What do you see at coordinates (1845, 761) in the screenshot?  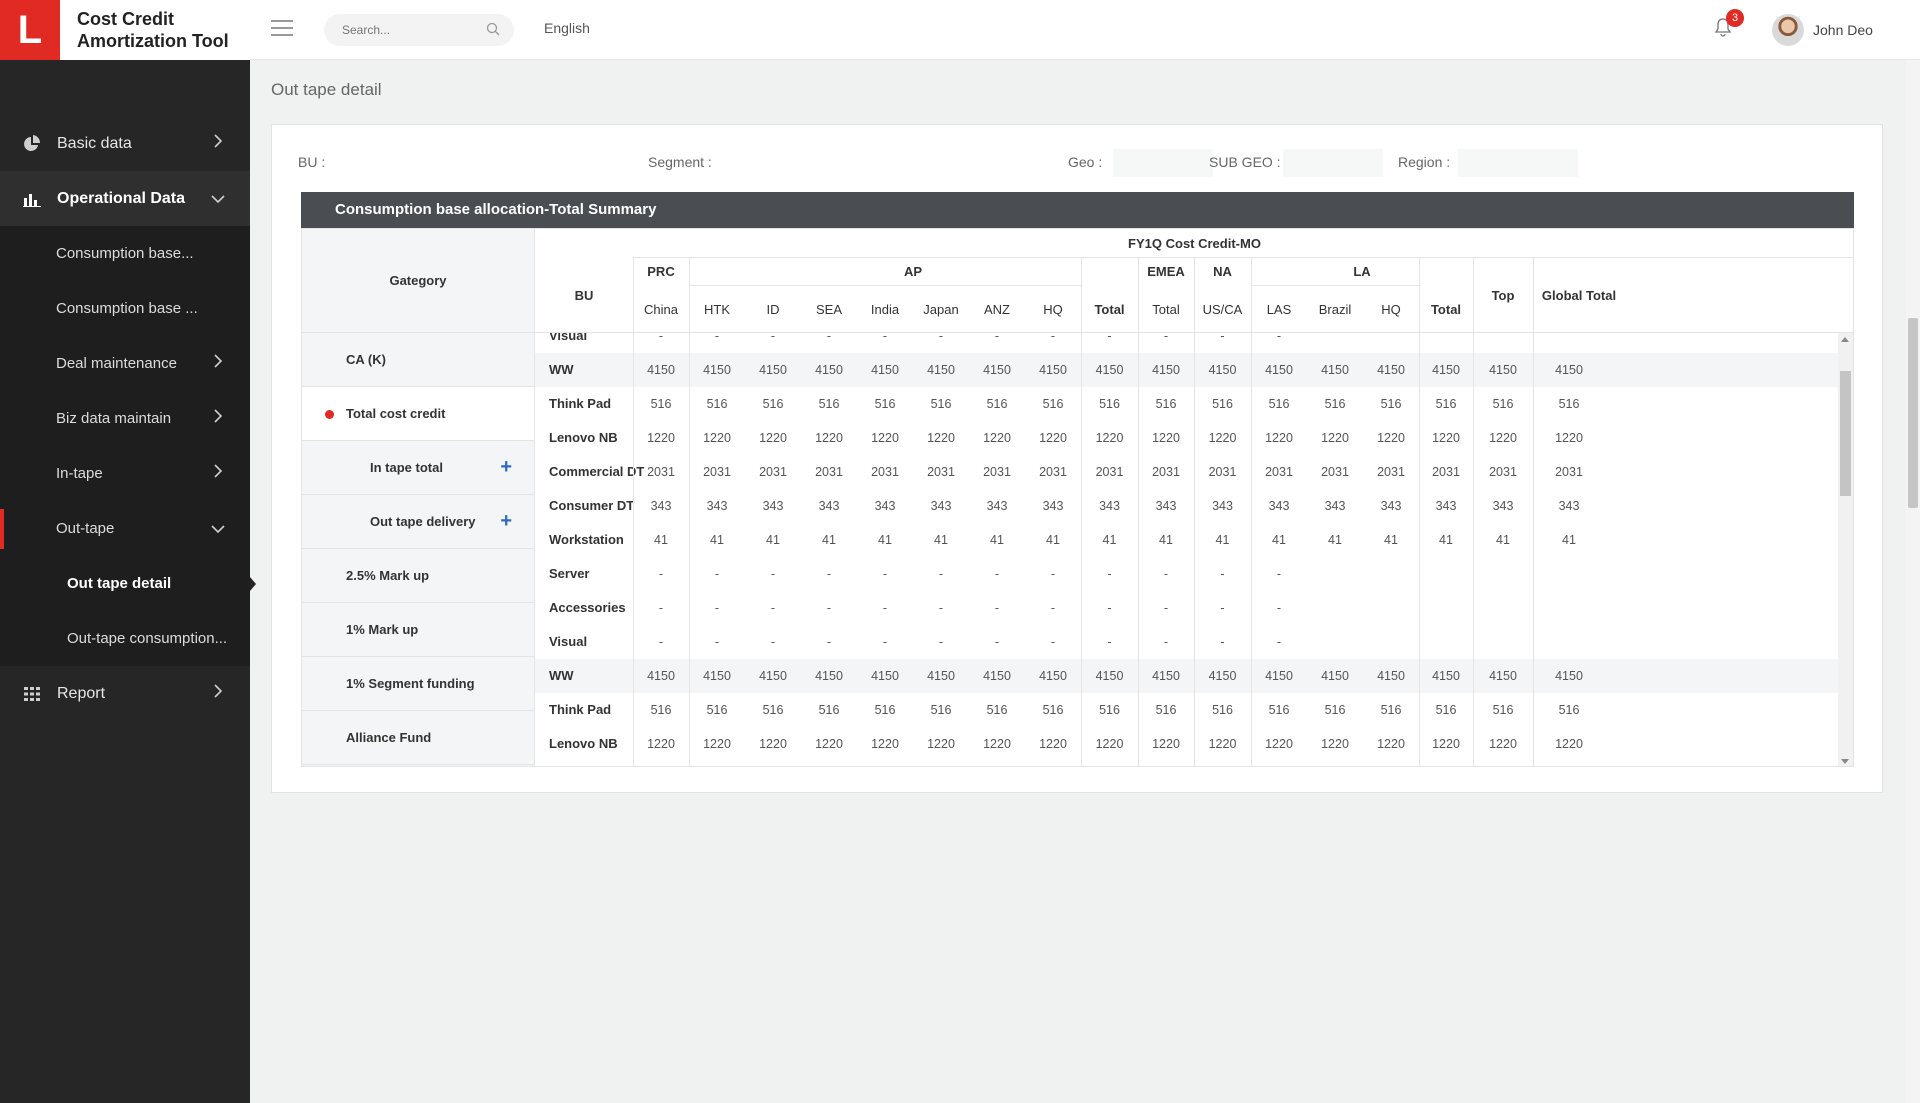 I see `scroll-down-icon` at bounding box center [1845, 761].